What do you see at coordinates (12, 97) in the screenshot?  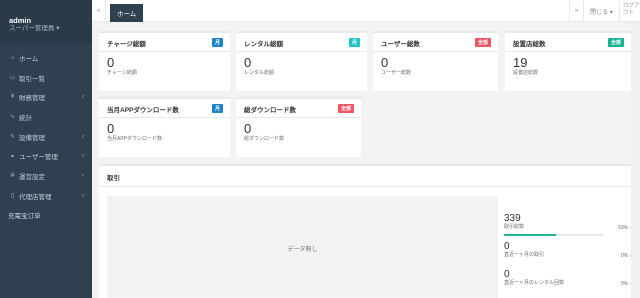 I see `yen-icon: ¥` at bounding box center [12, 97].